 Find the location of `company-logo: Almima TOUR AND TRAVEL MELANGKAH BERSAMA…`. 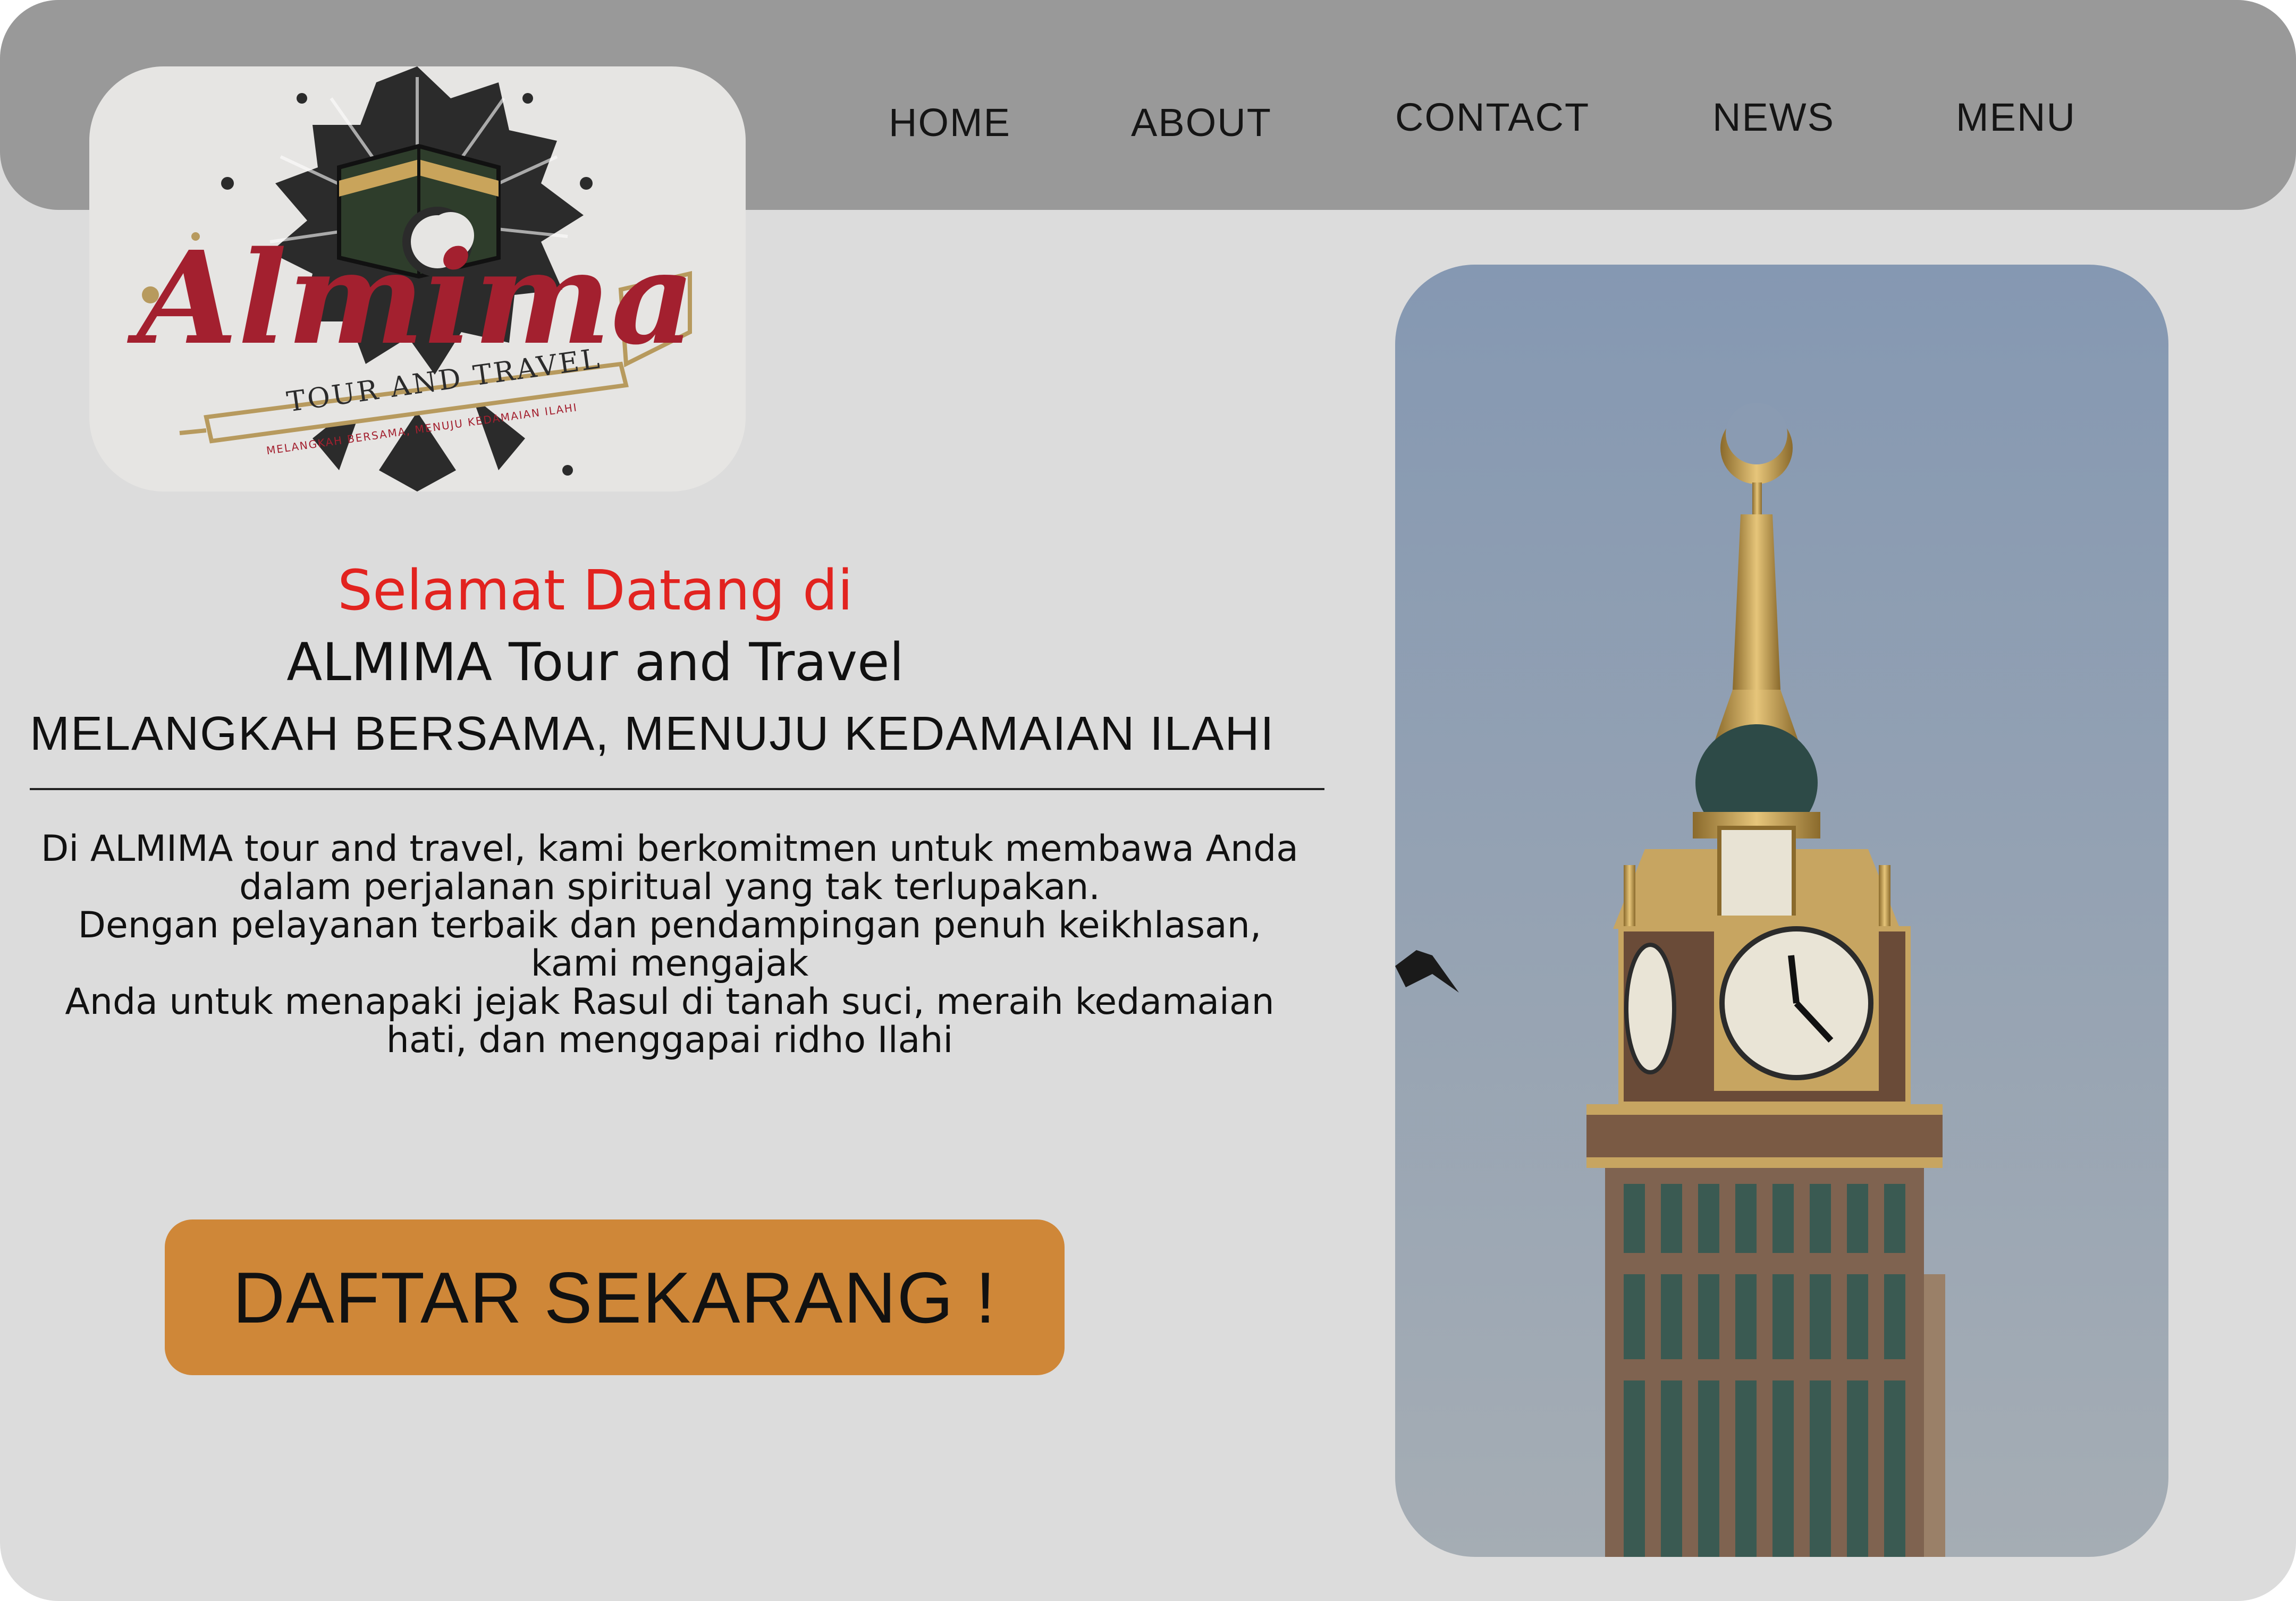

company-logo: Almima TOUR AND TRAVEL MELANGKAH BERSAMA… is located at coordinates (417, 279).